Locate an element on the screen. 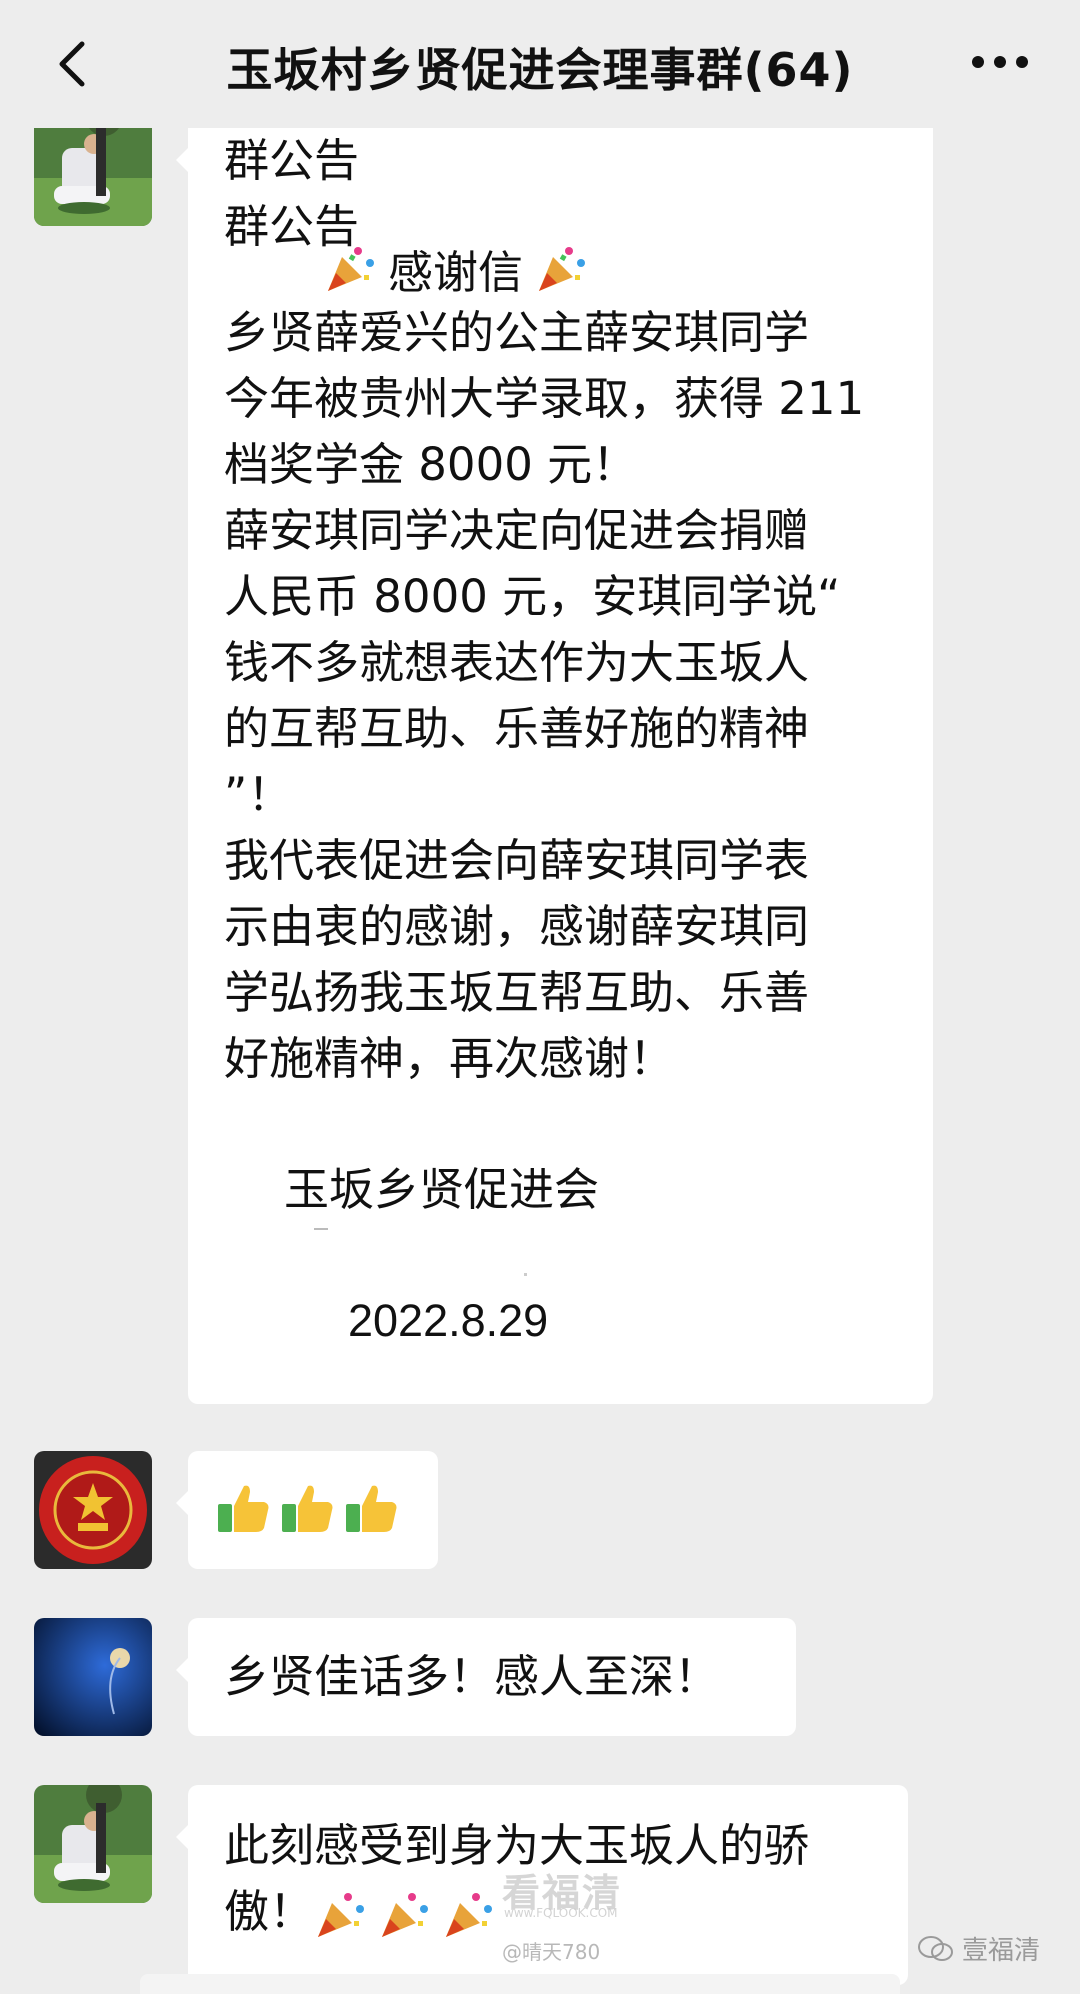 Image resolution: width=1080 pixels, height=1994 pixels. account-name: 壹福清 is located at coordinates (1001, 1951).